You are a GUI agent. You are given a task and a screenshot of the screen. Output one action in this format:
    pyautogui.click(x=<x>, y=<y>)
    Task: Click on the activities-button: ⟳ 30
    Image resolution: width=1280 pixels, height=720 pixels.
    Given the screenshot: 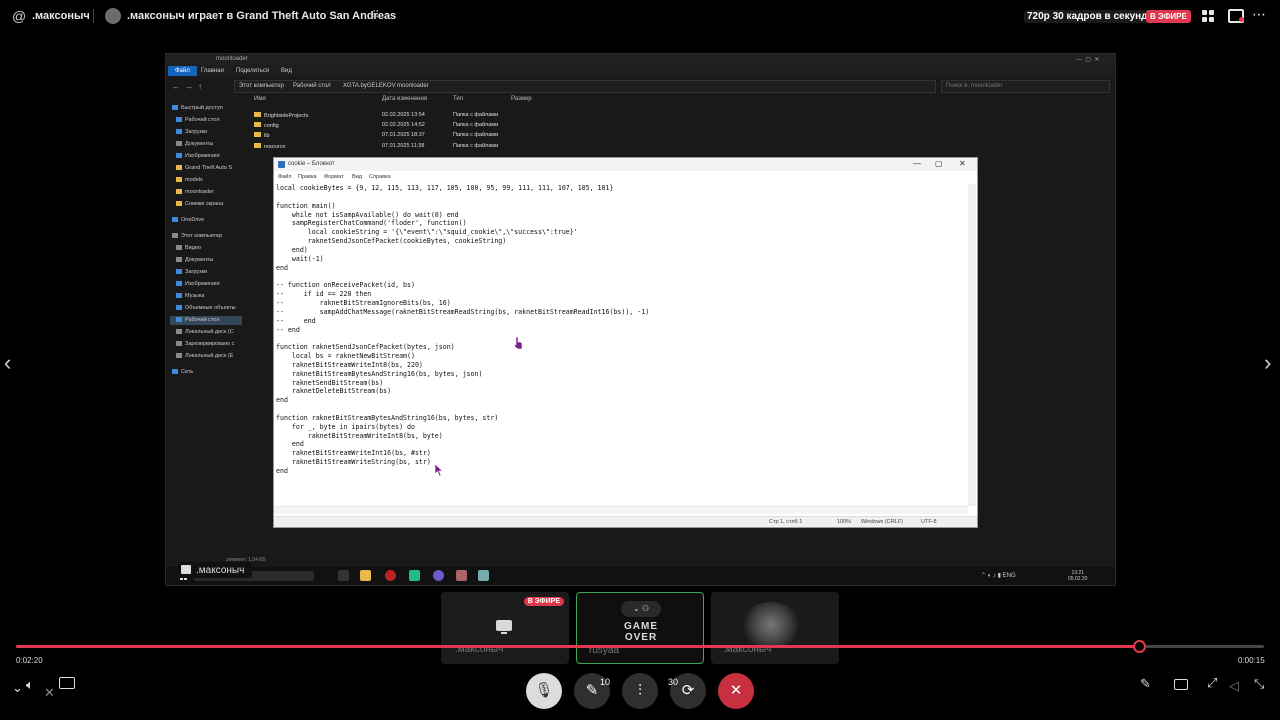 What is the action you would take?
    pyautogui.click(x=687, y=691)
    